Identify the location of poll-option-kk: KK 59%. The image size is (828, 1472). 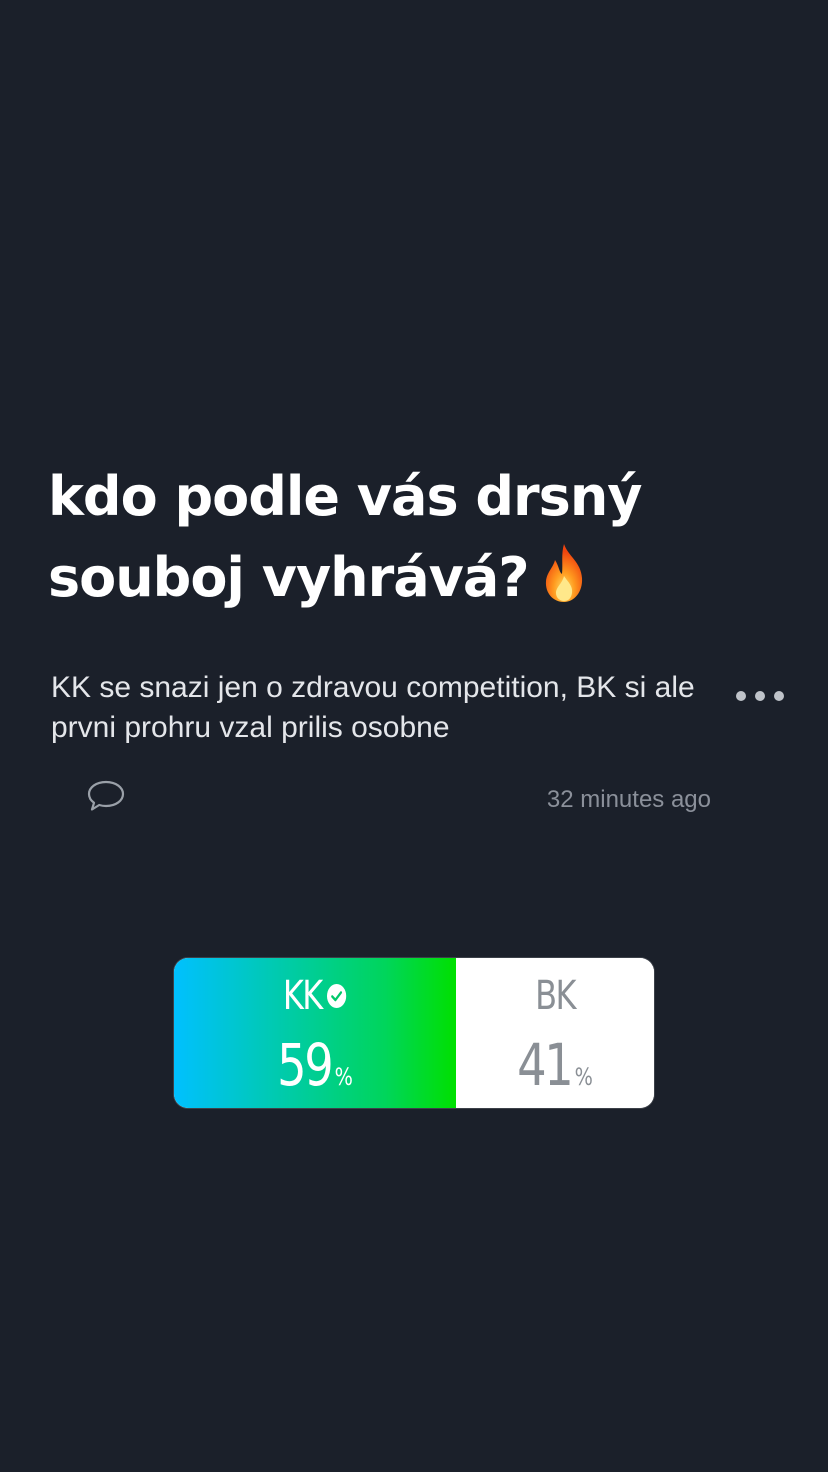
(315, 1033).